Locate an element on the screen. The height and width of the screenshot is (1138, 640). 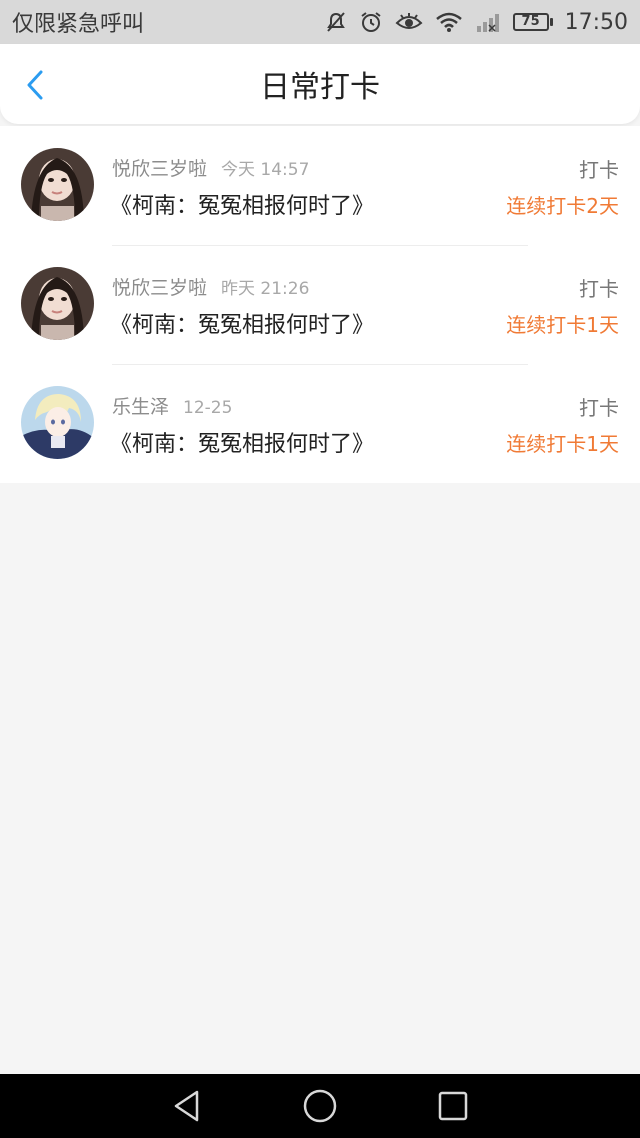
battery-icon: 75 is located at coordinates (532, 22).